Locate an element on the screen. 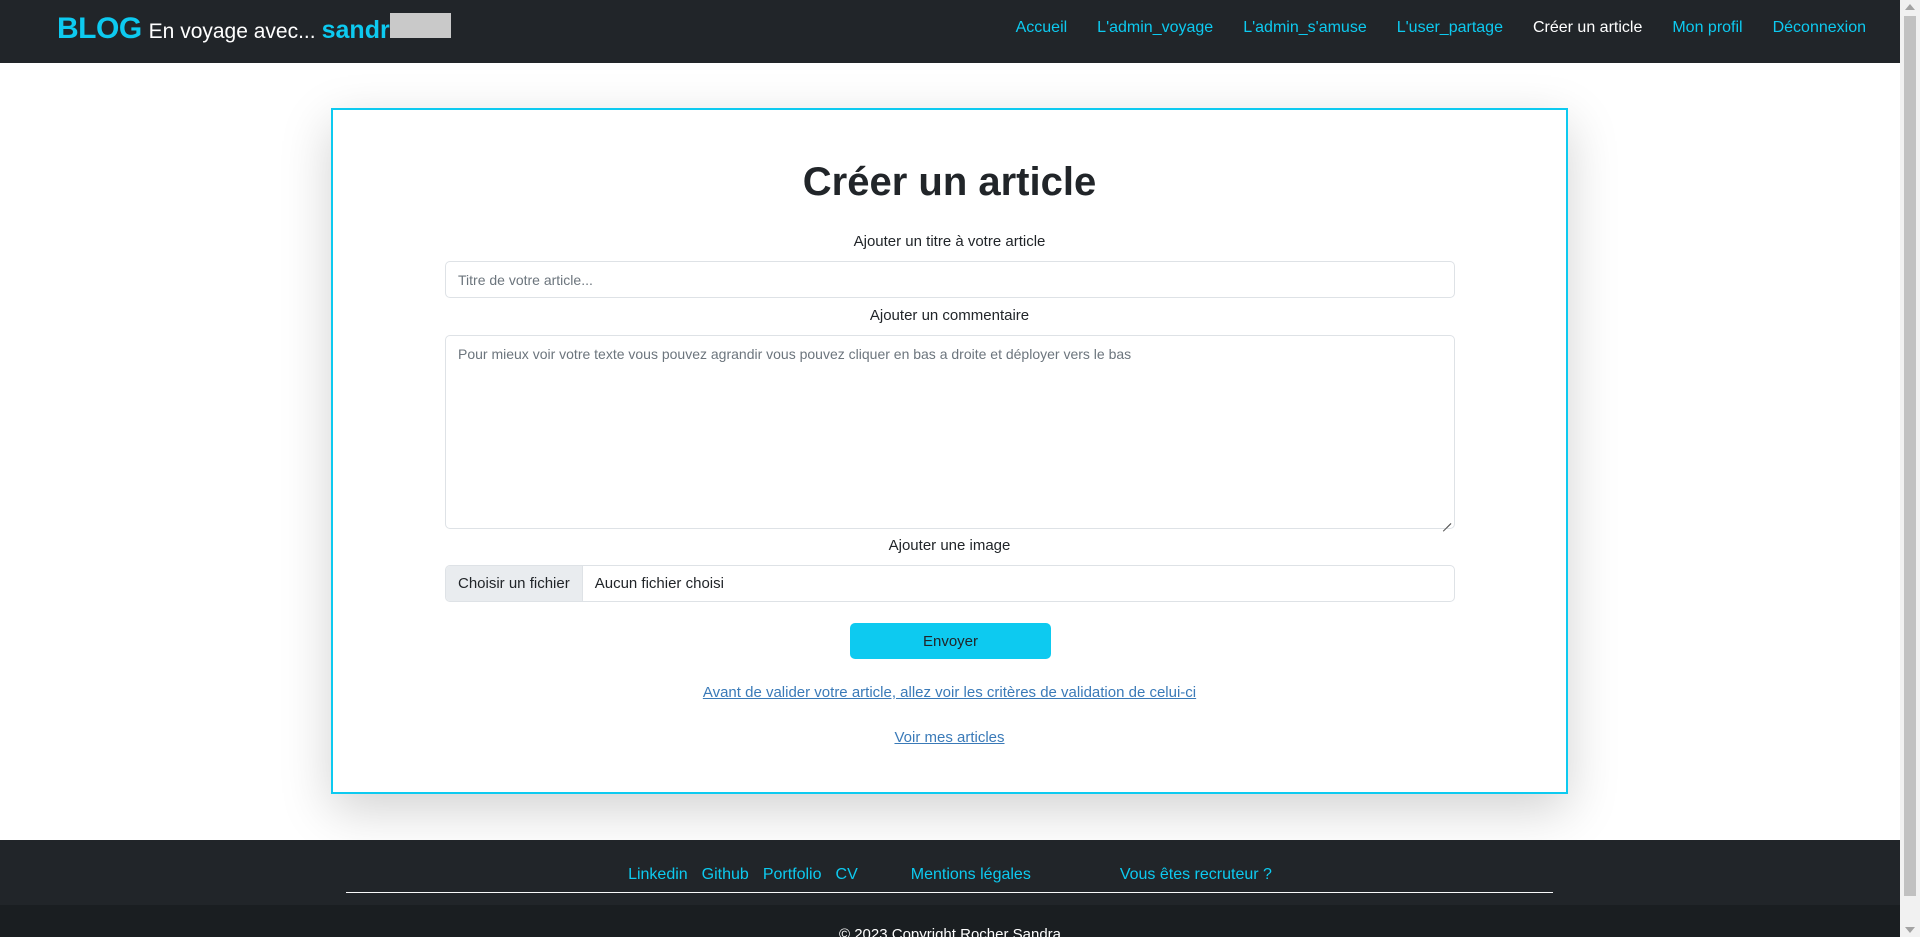 Image resolution: width=1920 pixels, height=937 pixels. comment-field-label: Ajouter un commentaire is located at coordinates (949, 315).